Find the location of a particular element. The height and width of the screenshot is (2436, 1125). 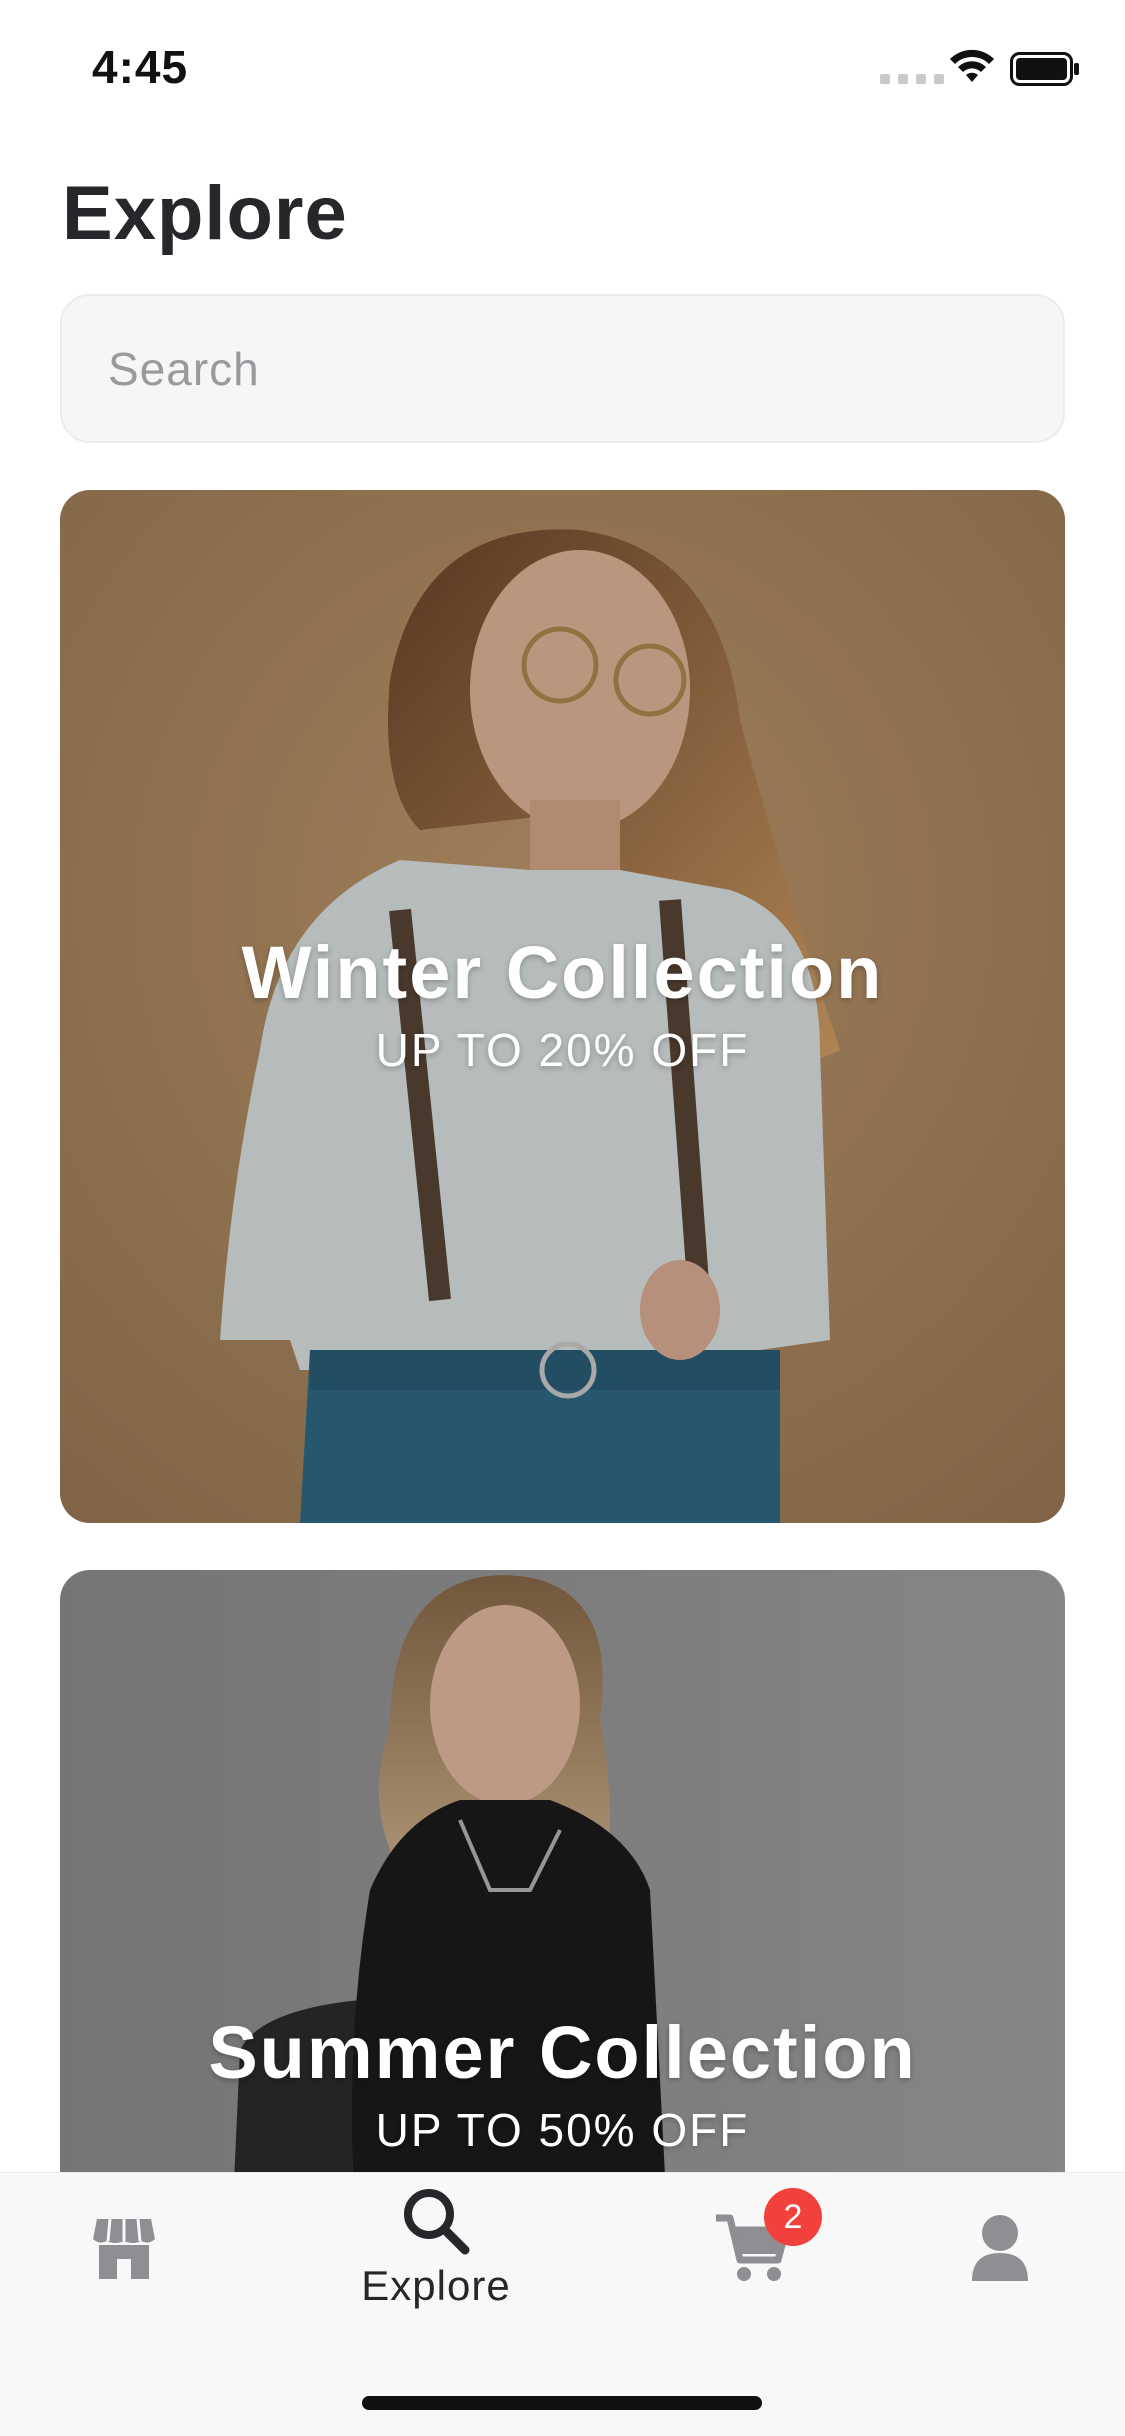

store-icon is located at coordinates (124, 2248).